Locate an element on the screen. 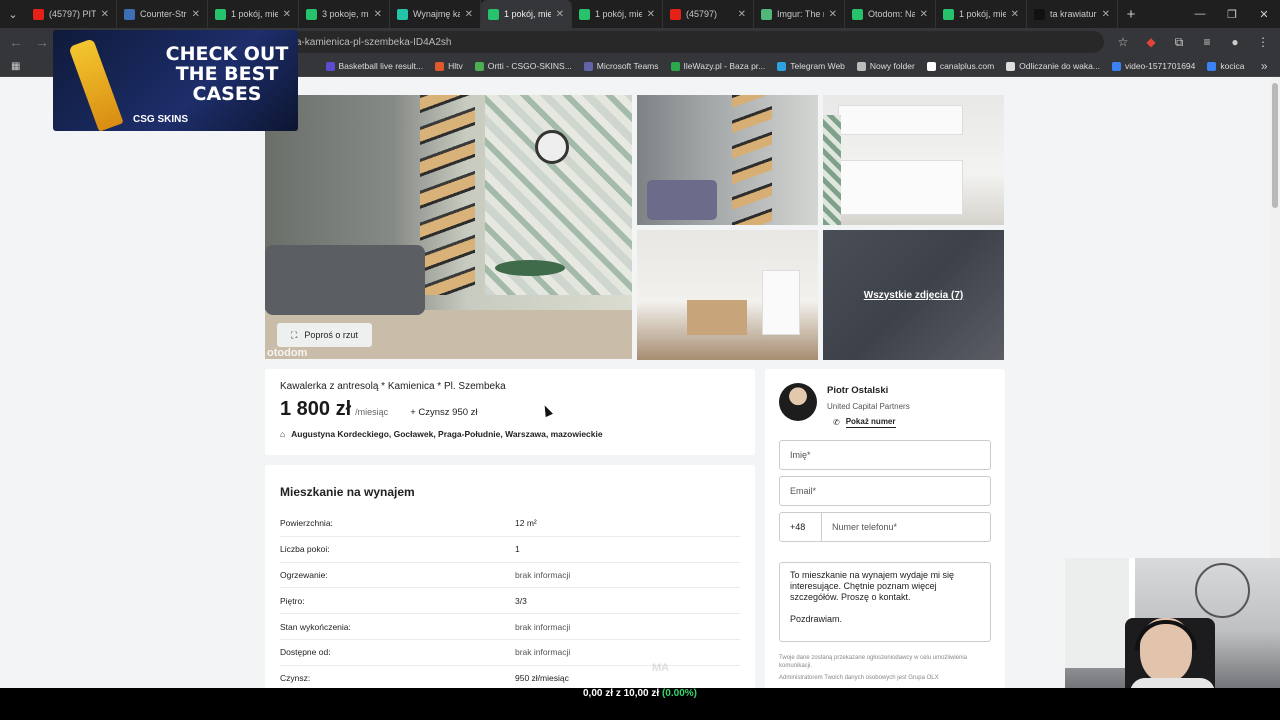  detail-key: Stan wykończenia: is located at coordinates (315, 626).